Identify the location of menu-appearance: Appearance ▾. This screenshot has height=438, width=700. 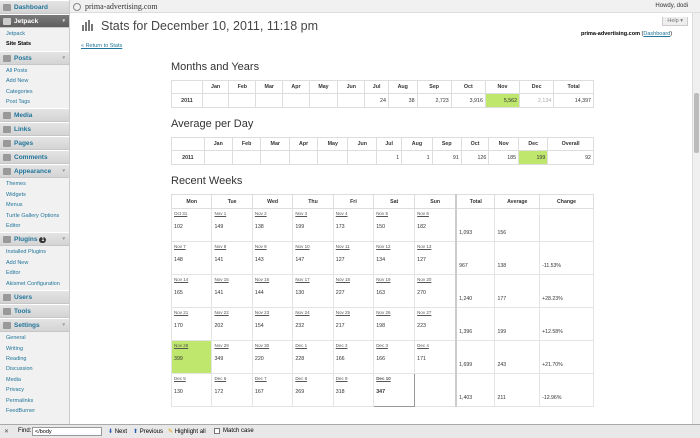
(34, 171).